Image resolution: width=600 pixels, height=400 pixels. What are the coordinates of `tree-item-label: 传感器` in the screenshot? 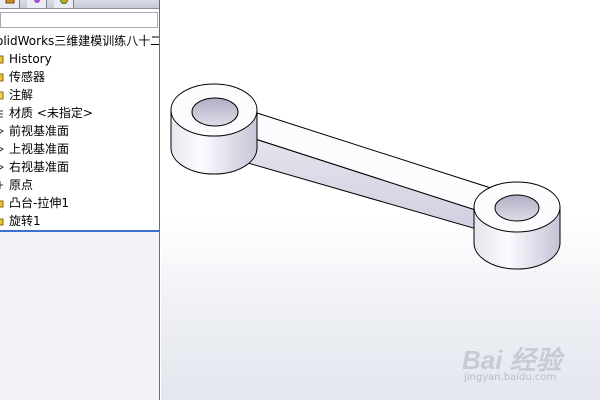 It's located at (27, 77).